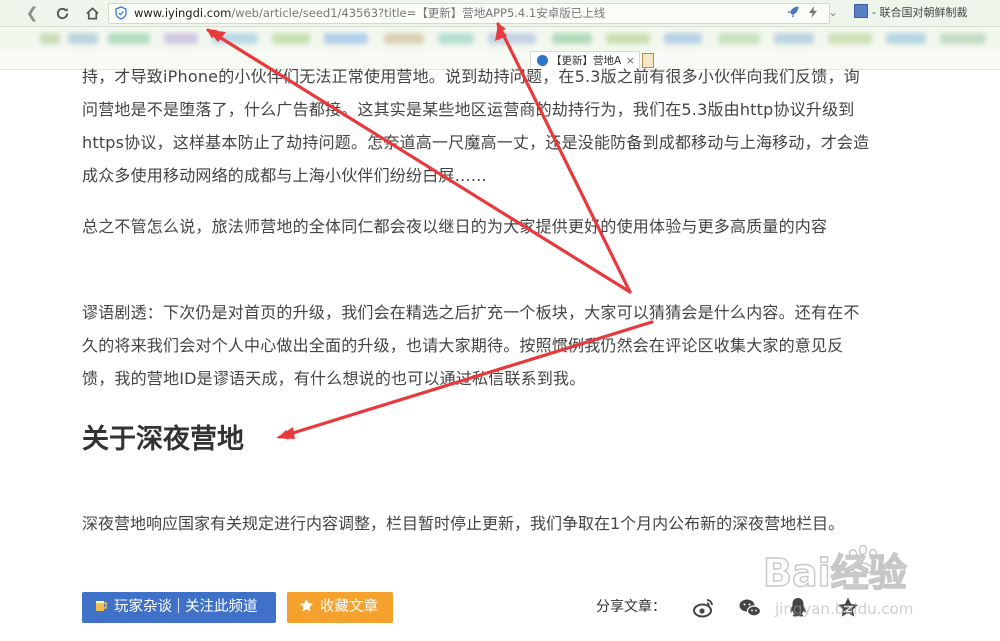 Image resolution: width=1000 pixels, height=641 pixels. What do you see at coordinates (466, 380) in the screenshot?
I see `arrow-to-section-heading` at bounding box center [466, 380].